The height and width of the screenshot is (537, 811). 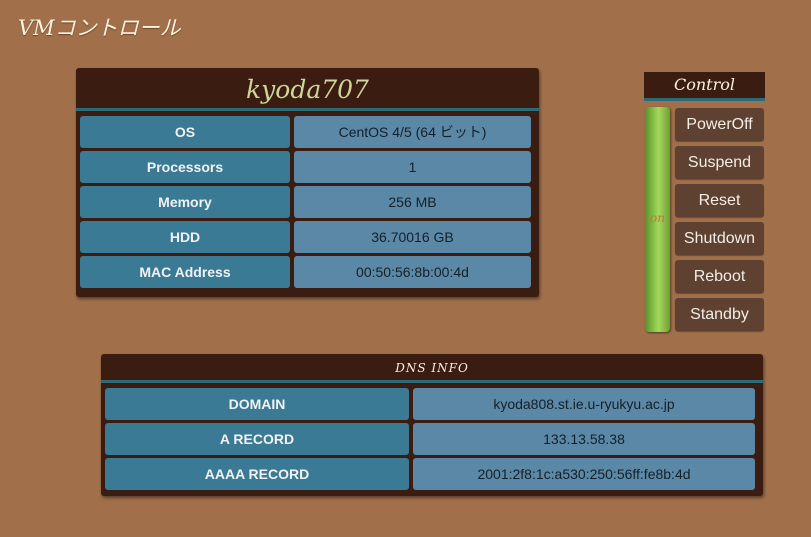 What do you see at coordinates (185, 272) in the screenshot?
I see `mac-address-label: MAC Address` at bounding box center [185, 272].